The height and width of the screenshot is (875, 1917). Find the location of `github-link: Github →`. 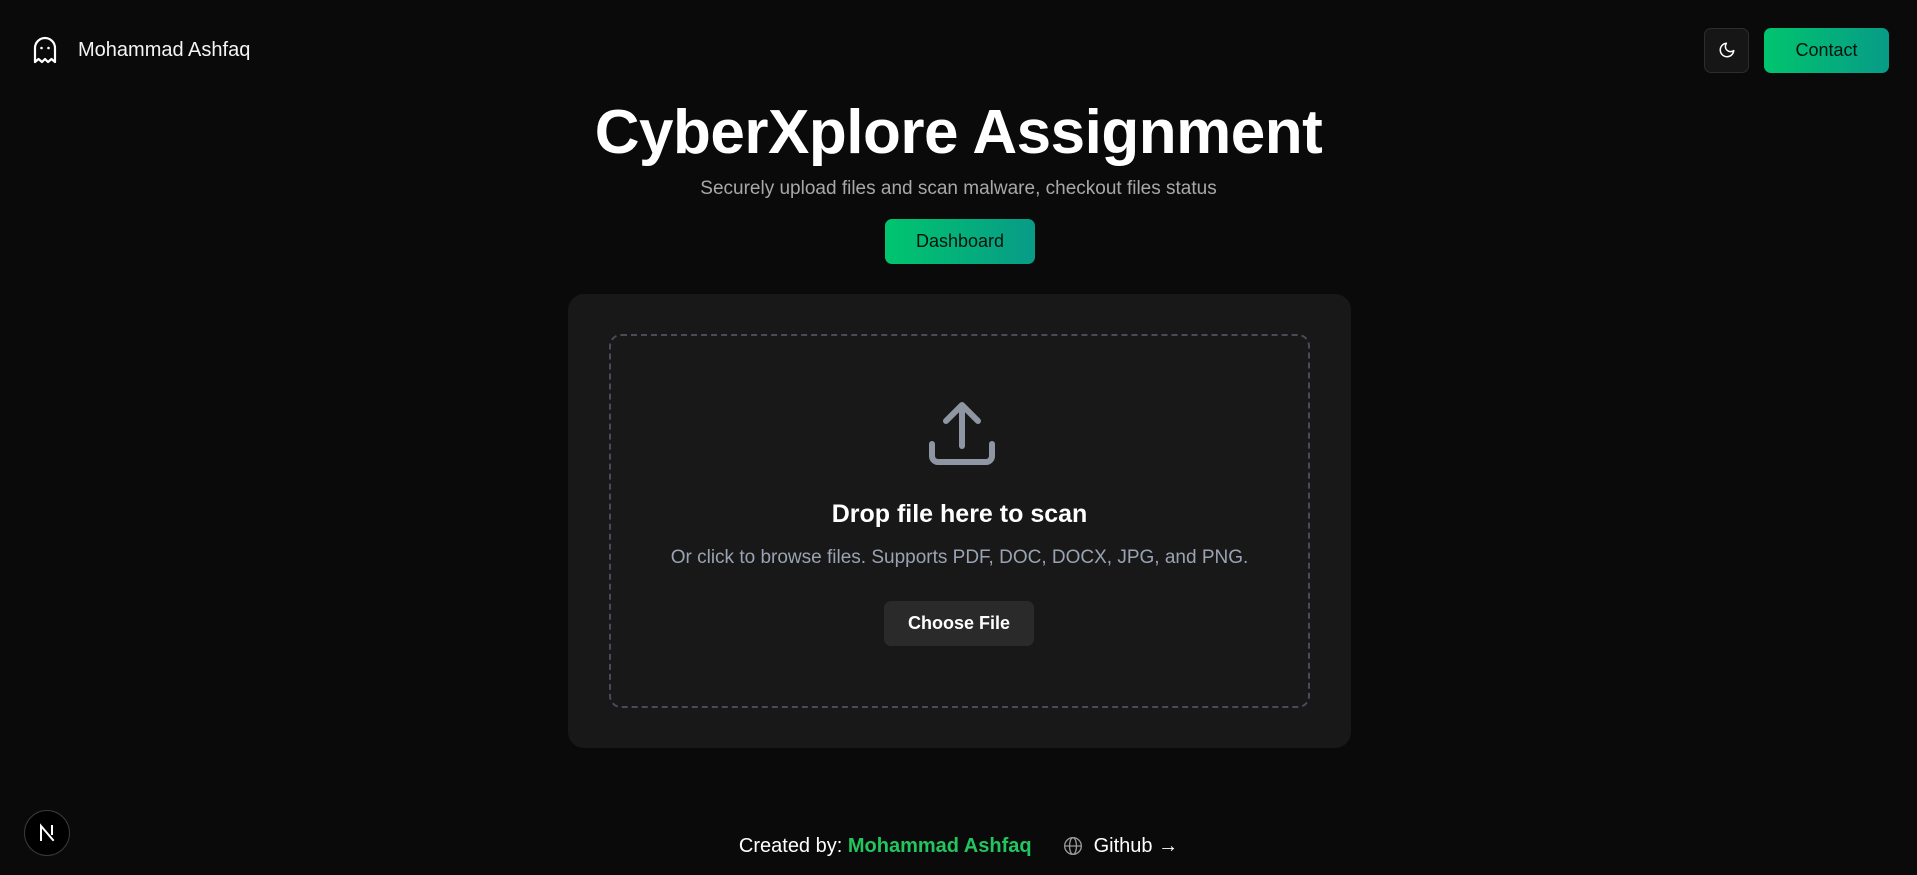

github-link: Github → is located at coordinates (1120, 846).